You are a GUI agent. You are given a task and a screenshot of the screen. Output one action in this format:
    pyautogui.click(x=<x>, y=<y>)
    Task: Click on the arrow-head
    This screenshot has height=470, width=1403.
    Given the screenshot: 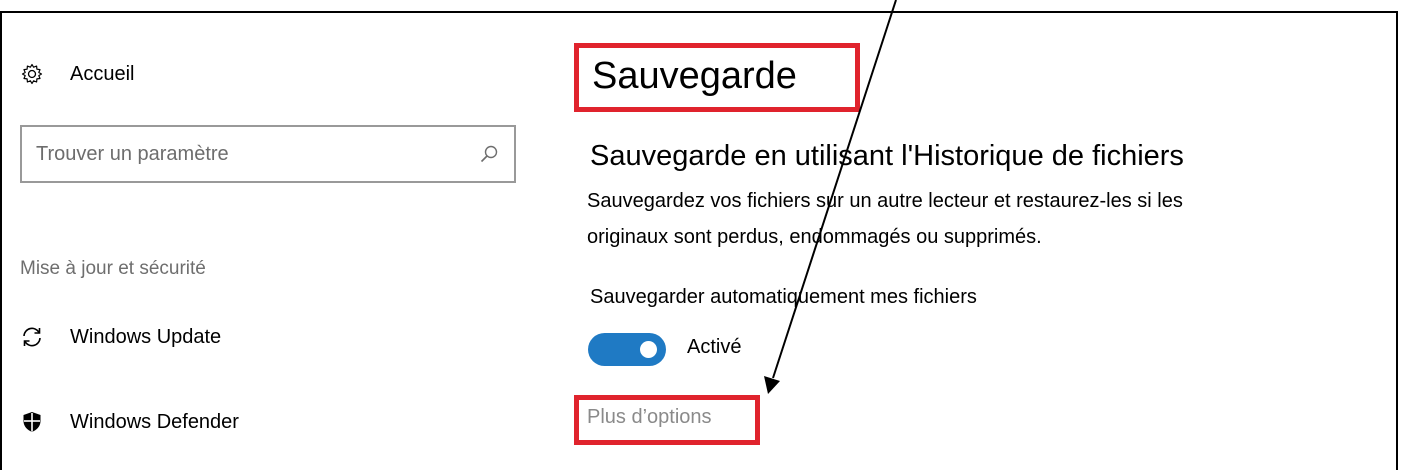 What is the action you would take?
    pyautogui.click(x=772, y=385)
    